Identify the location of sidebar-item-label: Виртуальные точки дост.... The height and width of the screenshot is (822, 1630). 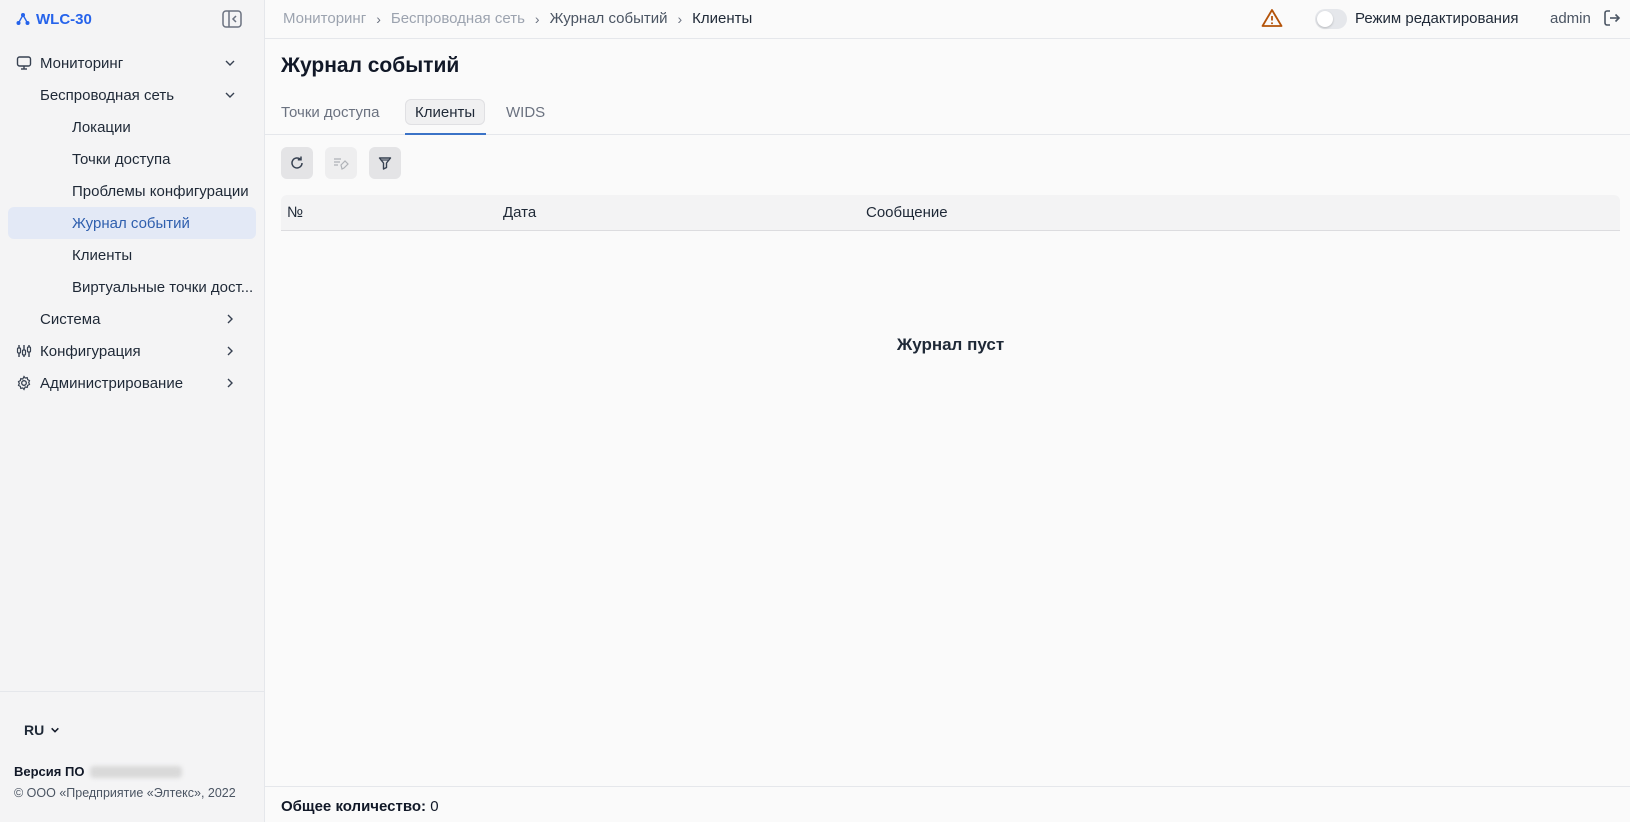
(163, 287).